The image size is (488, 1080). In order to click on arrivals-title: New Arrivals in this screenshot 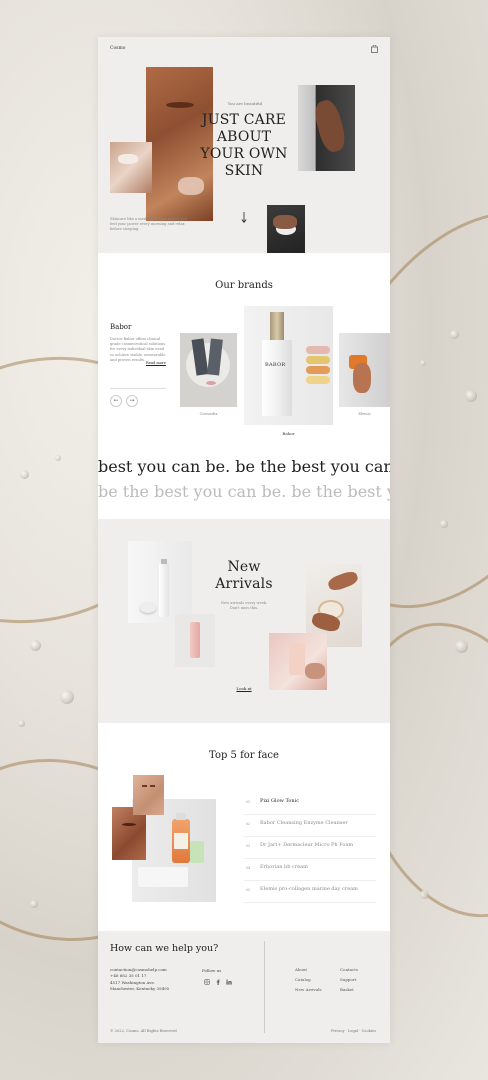, I will do `click(244, 576)`.